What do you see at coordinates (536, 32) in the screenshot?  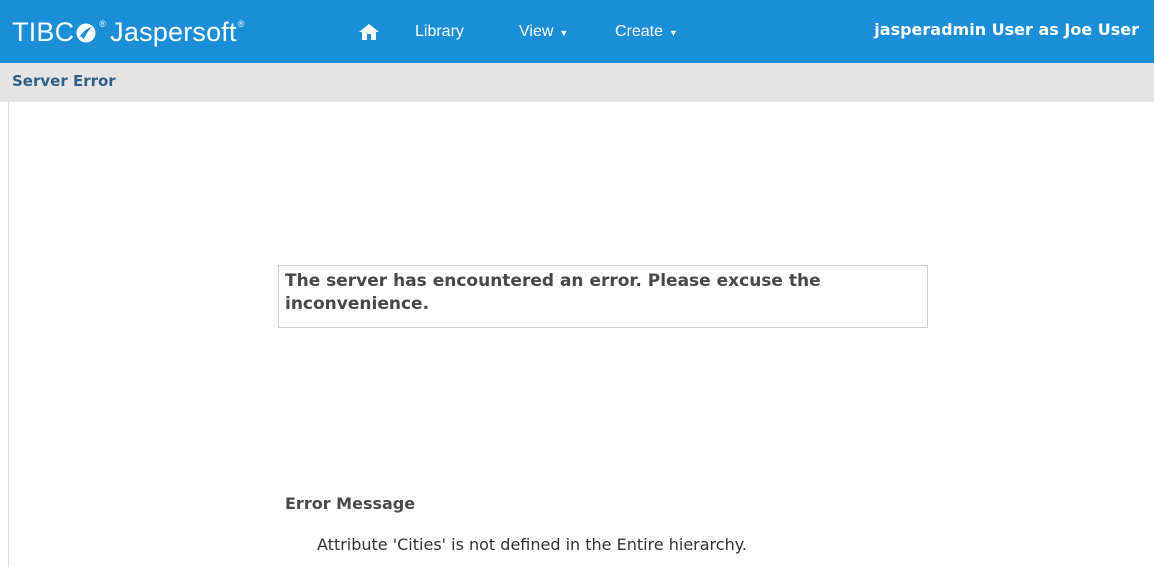 I see `nav-view-label: View` at bounding box center [536, 32].